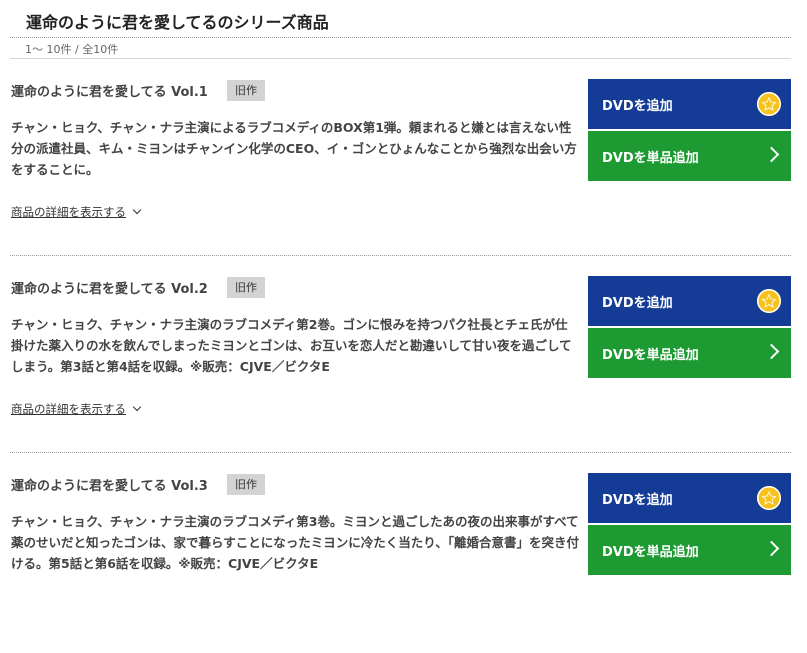  I want to click on page-title: 運命のように君を愛してるのシリーズ商品, so click(177, 22).